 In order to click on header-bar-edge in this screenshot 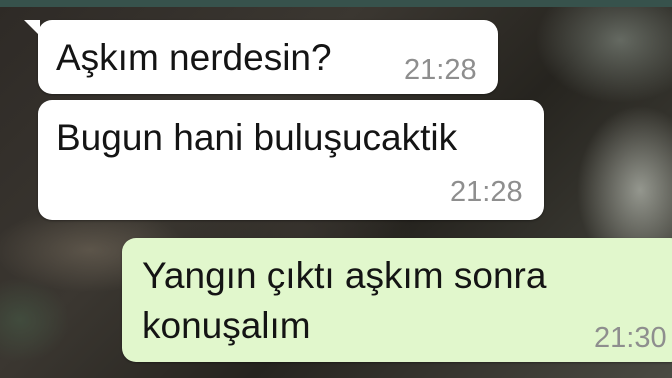, I will do `click(336, 3)`.